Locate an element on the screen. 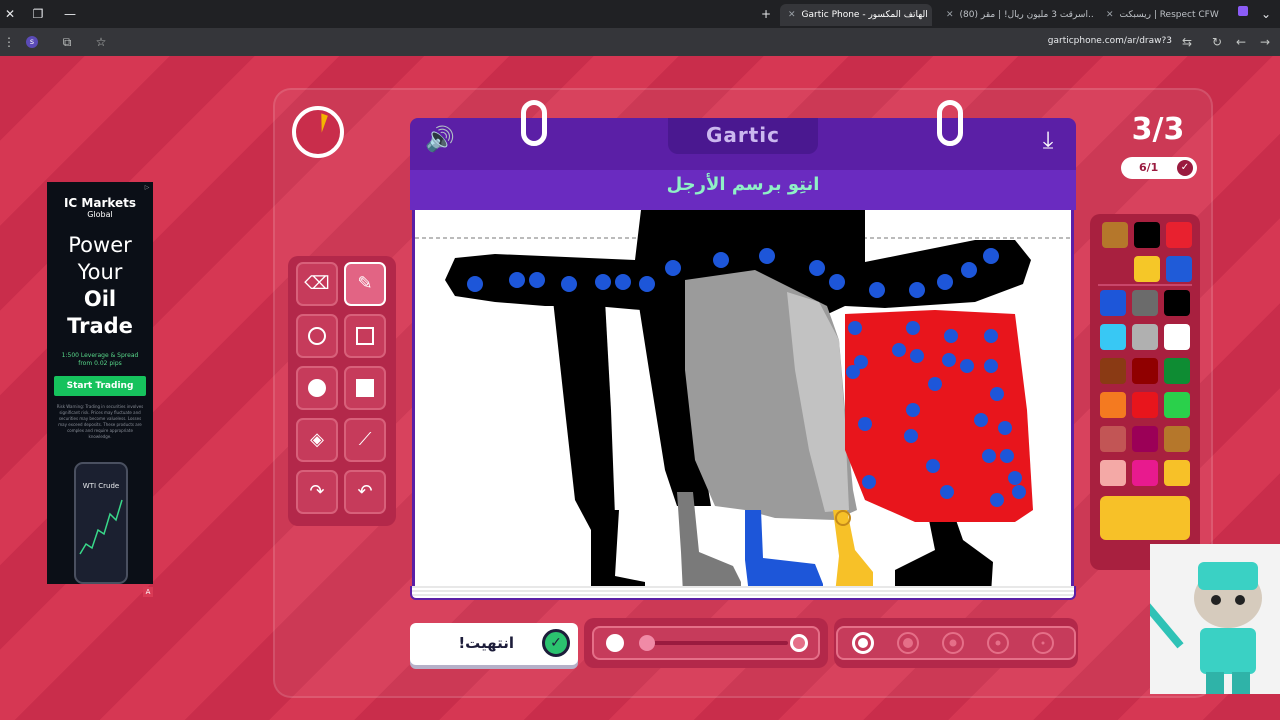  minimize-window-icon: — is located at coordinates (70, 14).